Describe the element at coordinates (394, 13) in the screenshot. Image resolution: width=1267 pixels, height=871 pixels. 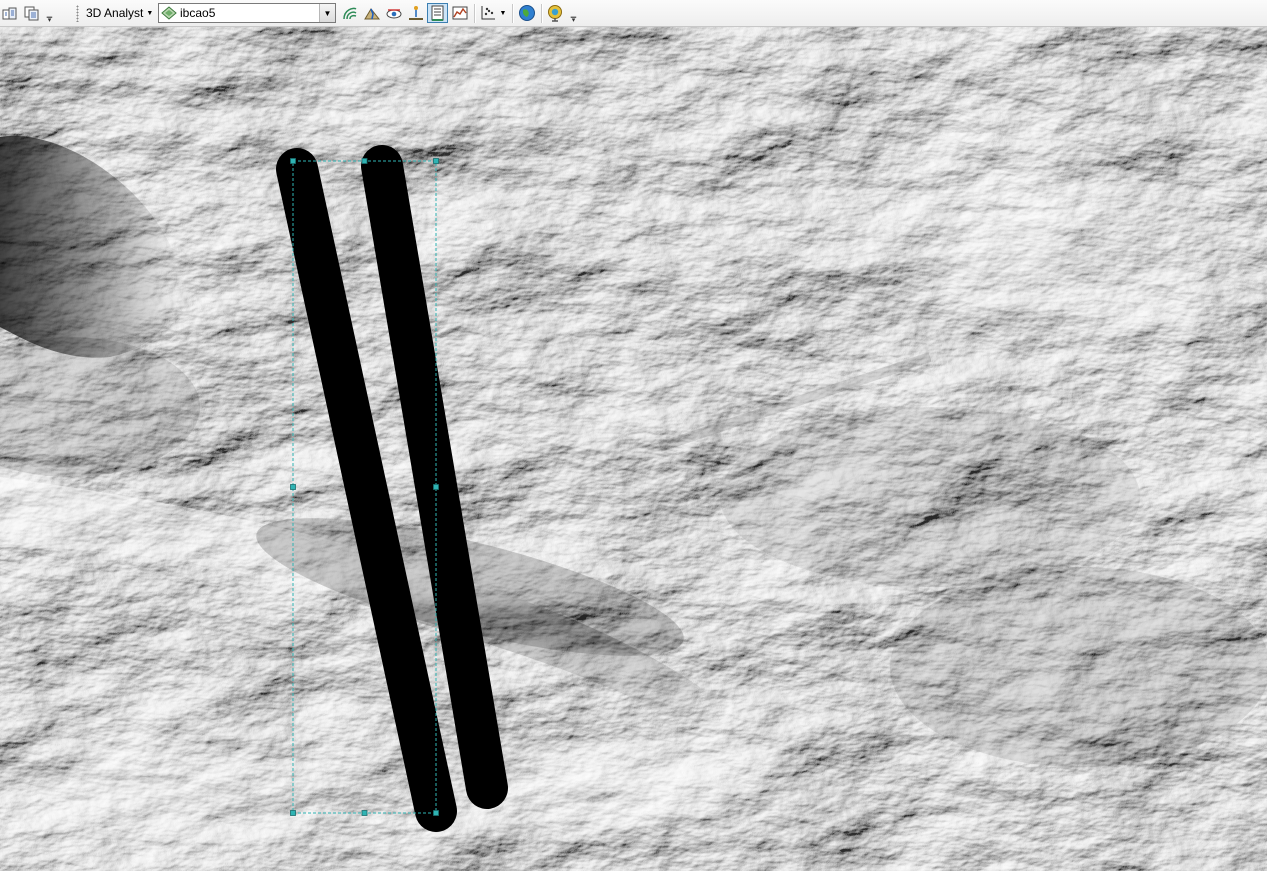
I see `line-of-sight-icon` at that location.